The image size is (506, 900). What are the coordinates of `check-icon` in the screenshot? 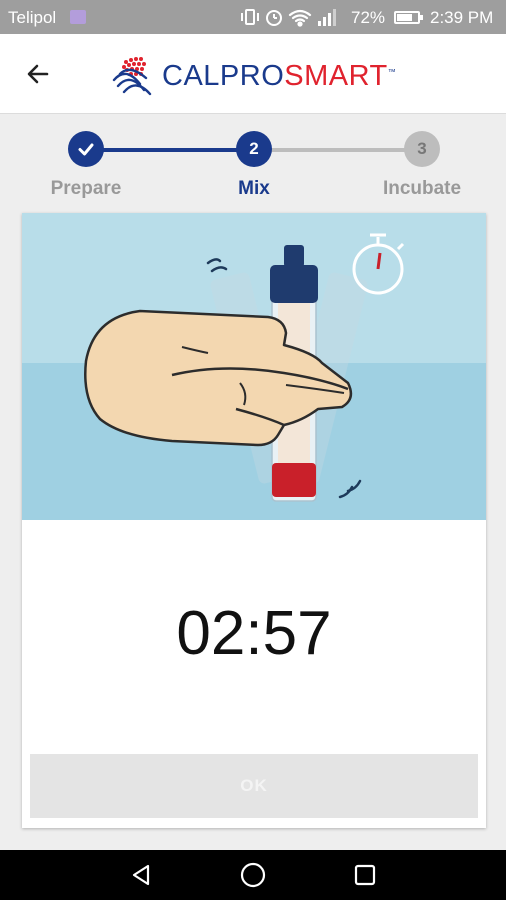 It's located at (86, 149).